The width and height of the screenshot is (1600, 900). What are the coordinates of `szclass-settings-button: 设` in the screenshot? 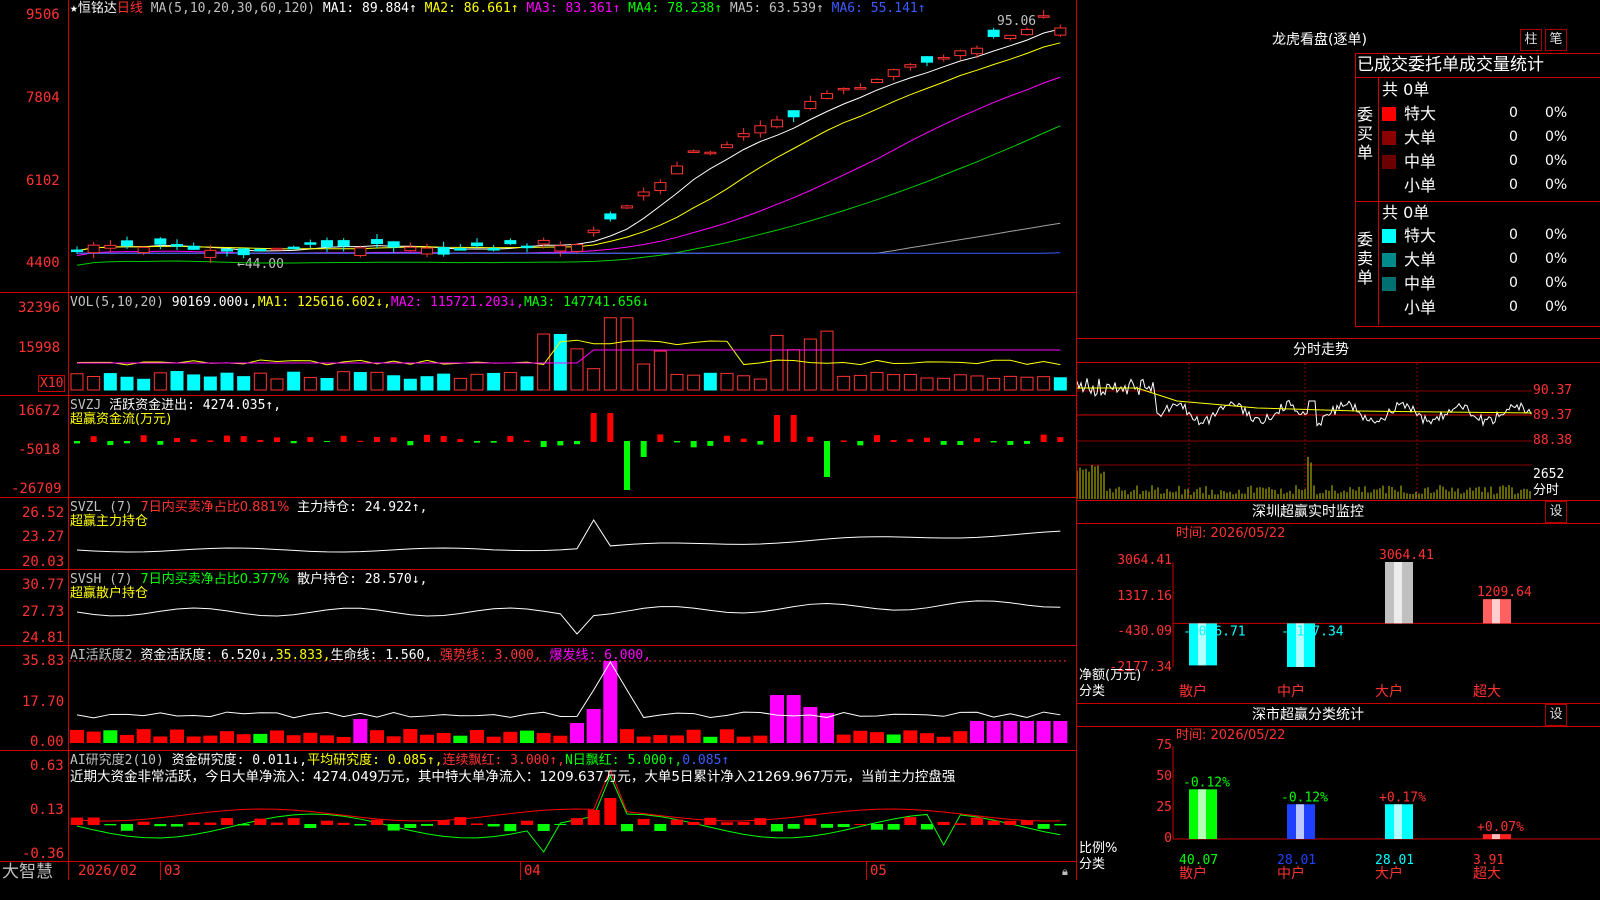 It's located at (1556, 715).